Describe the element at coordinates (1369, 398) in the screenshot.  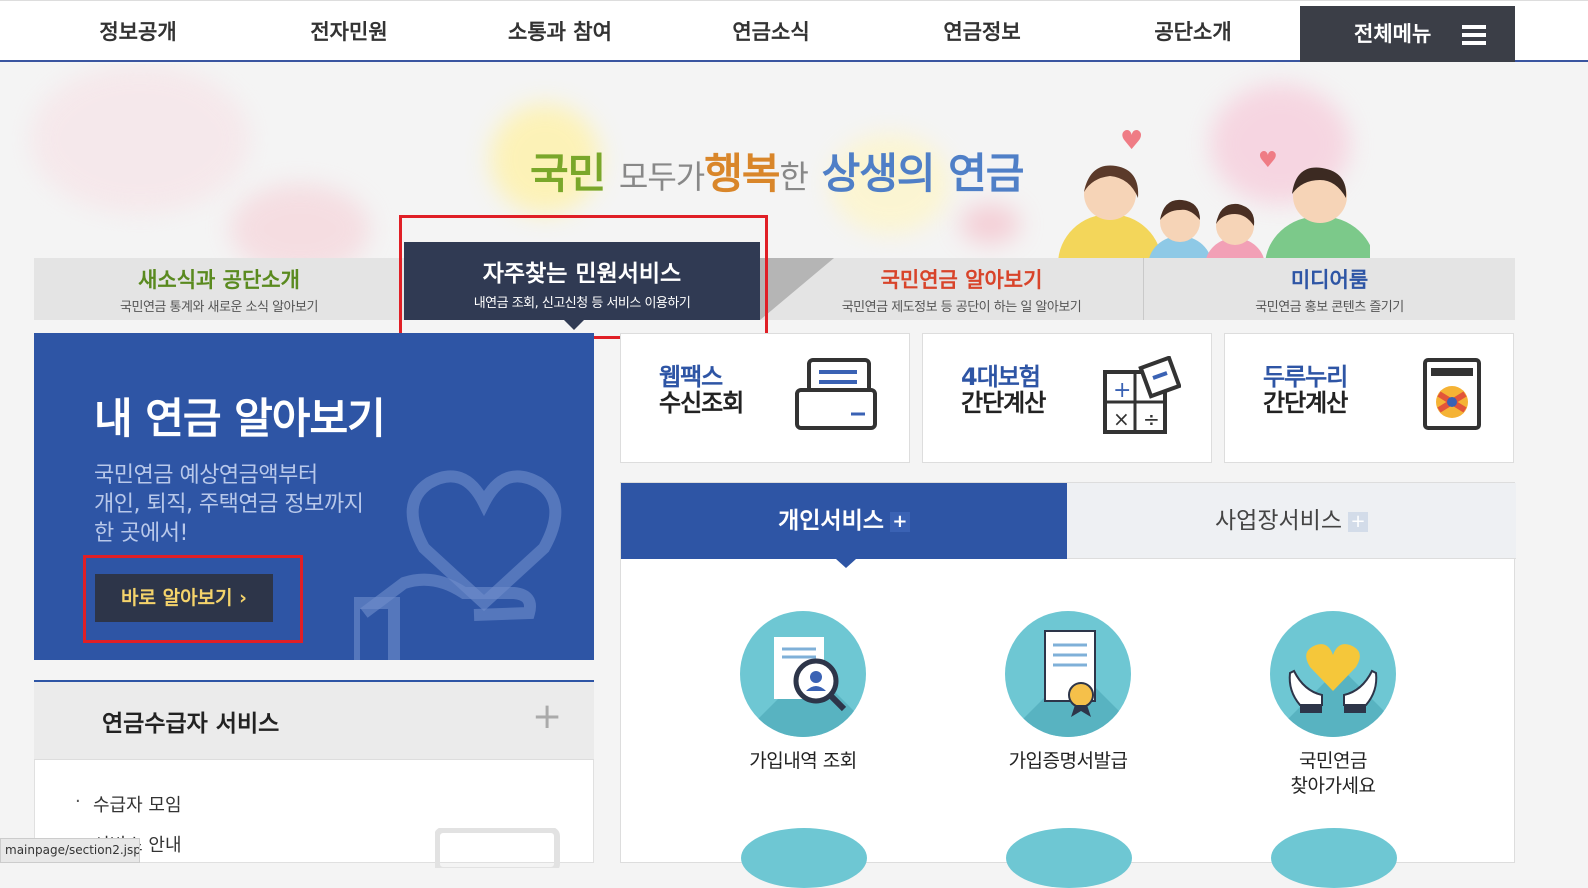
I see `quick-card-durunuri: 두루누리 간단계산` at that location.